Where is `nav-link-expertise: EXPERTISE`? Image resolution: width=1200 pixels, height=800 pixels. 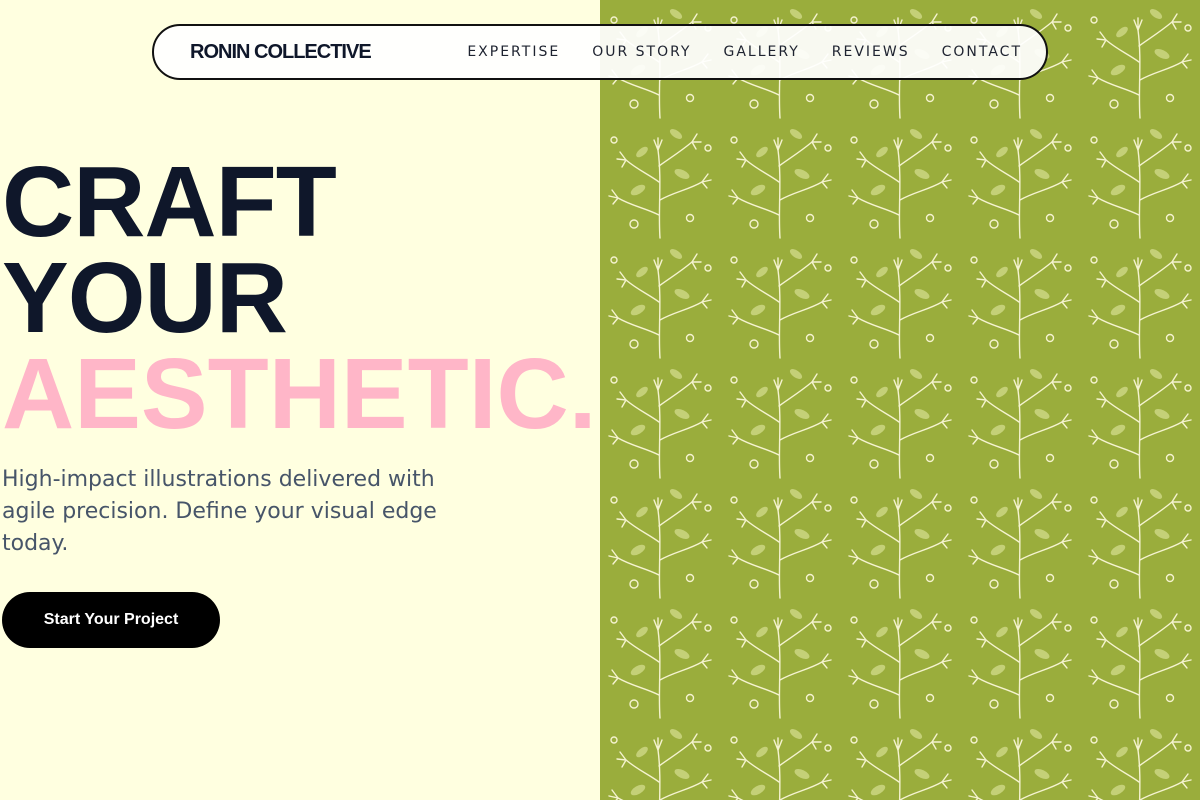
nav-link-expertise: EXPERTISE is located at coordinates (513, 52).